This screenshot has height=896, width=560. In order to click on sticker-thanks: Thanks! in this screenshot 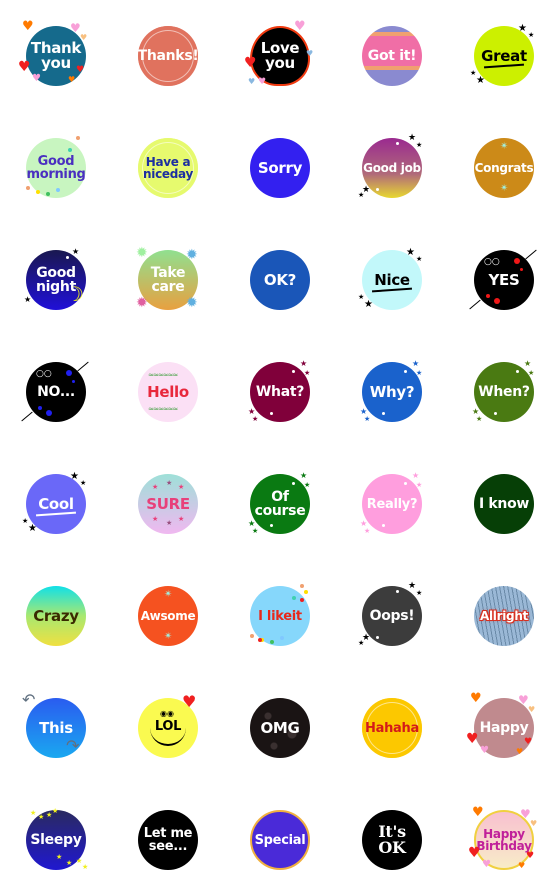, I will do `click(168, 56)`.